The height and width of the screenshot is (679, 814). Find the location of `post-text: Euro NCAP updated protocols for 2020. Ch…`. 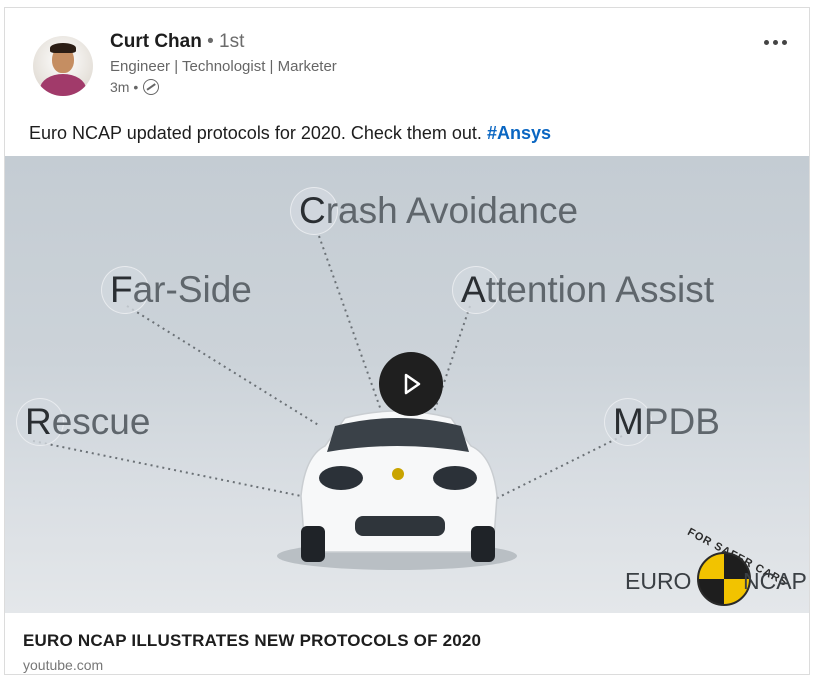

post-text: Euro NCAP updated protocols for 2020. Ch… is located at coordinates (290, 133).